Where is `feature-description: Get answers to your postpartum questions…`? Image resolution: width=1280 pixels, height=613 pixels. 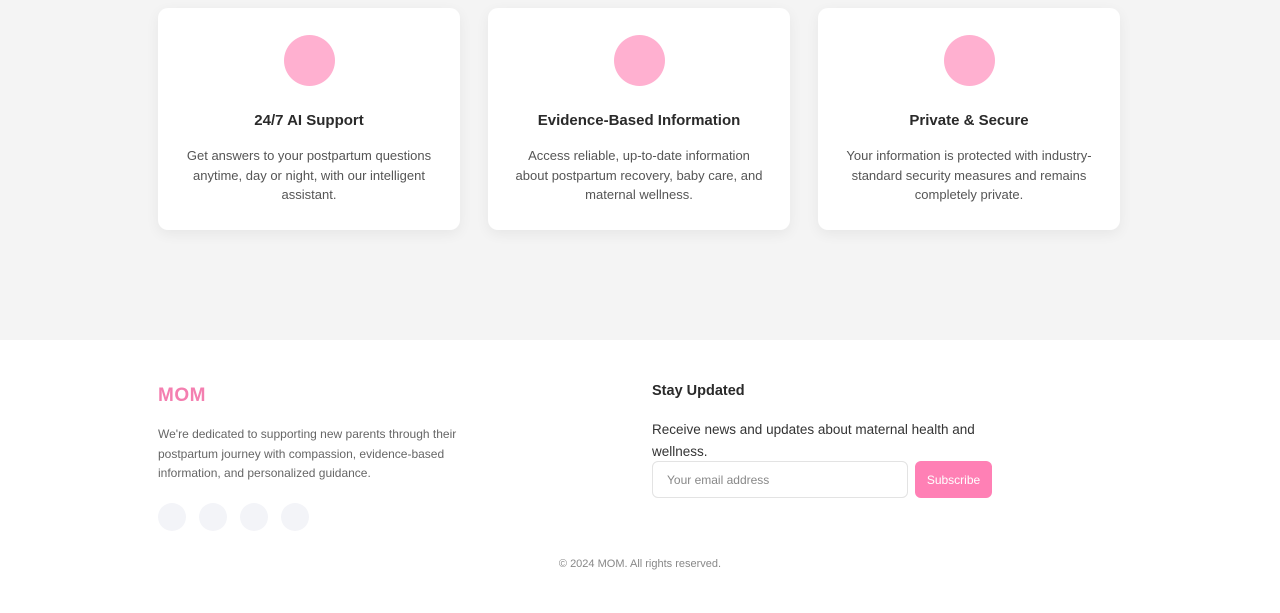 feature-description: Get answers to your postpartum questions… is located at coordinates (309, 175).